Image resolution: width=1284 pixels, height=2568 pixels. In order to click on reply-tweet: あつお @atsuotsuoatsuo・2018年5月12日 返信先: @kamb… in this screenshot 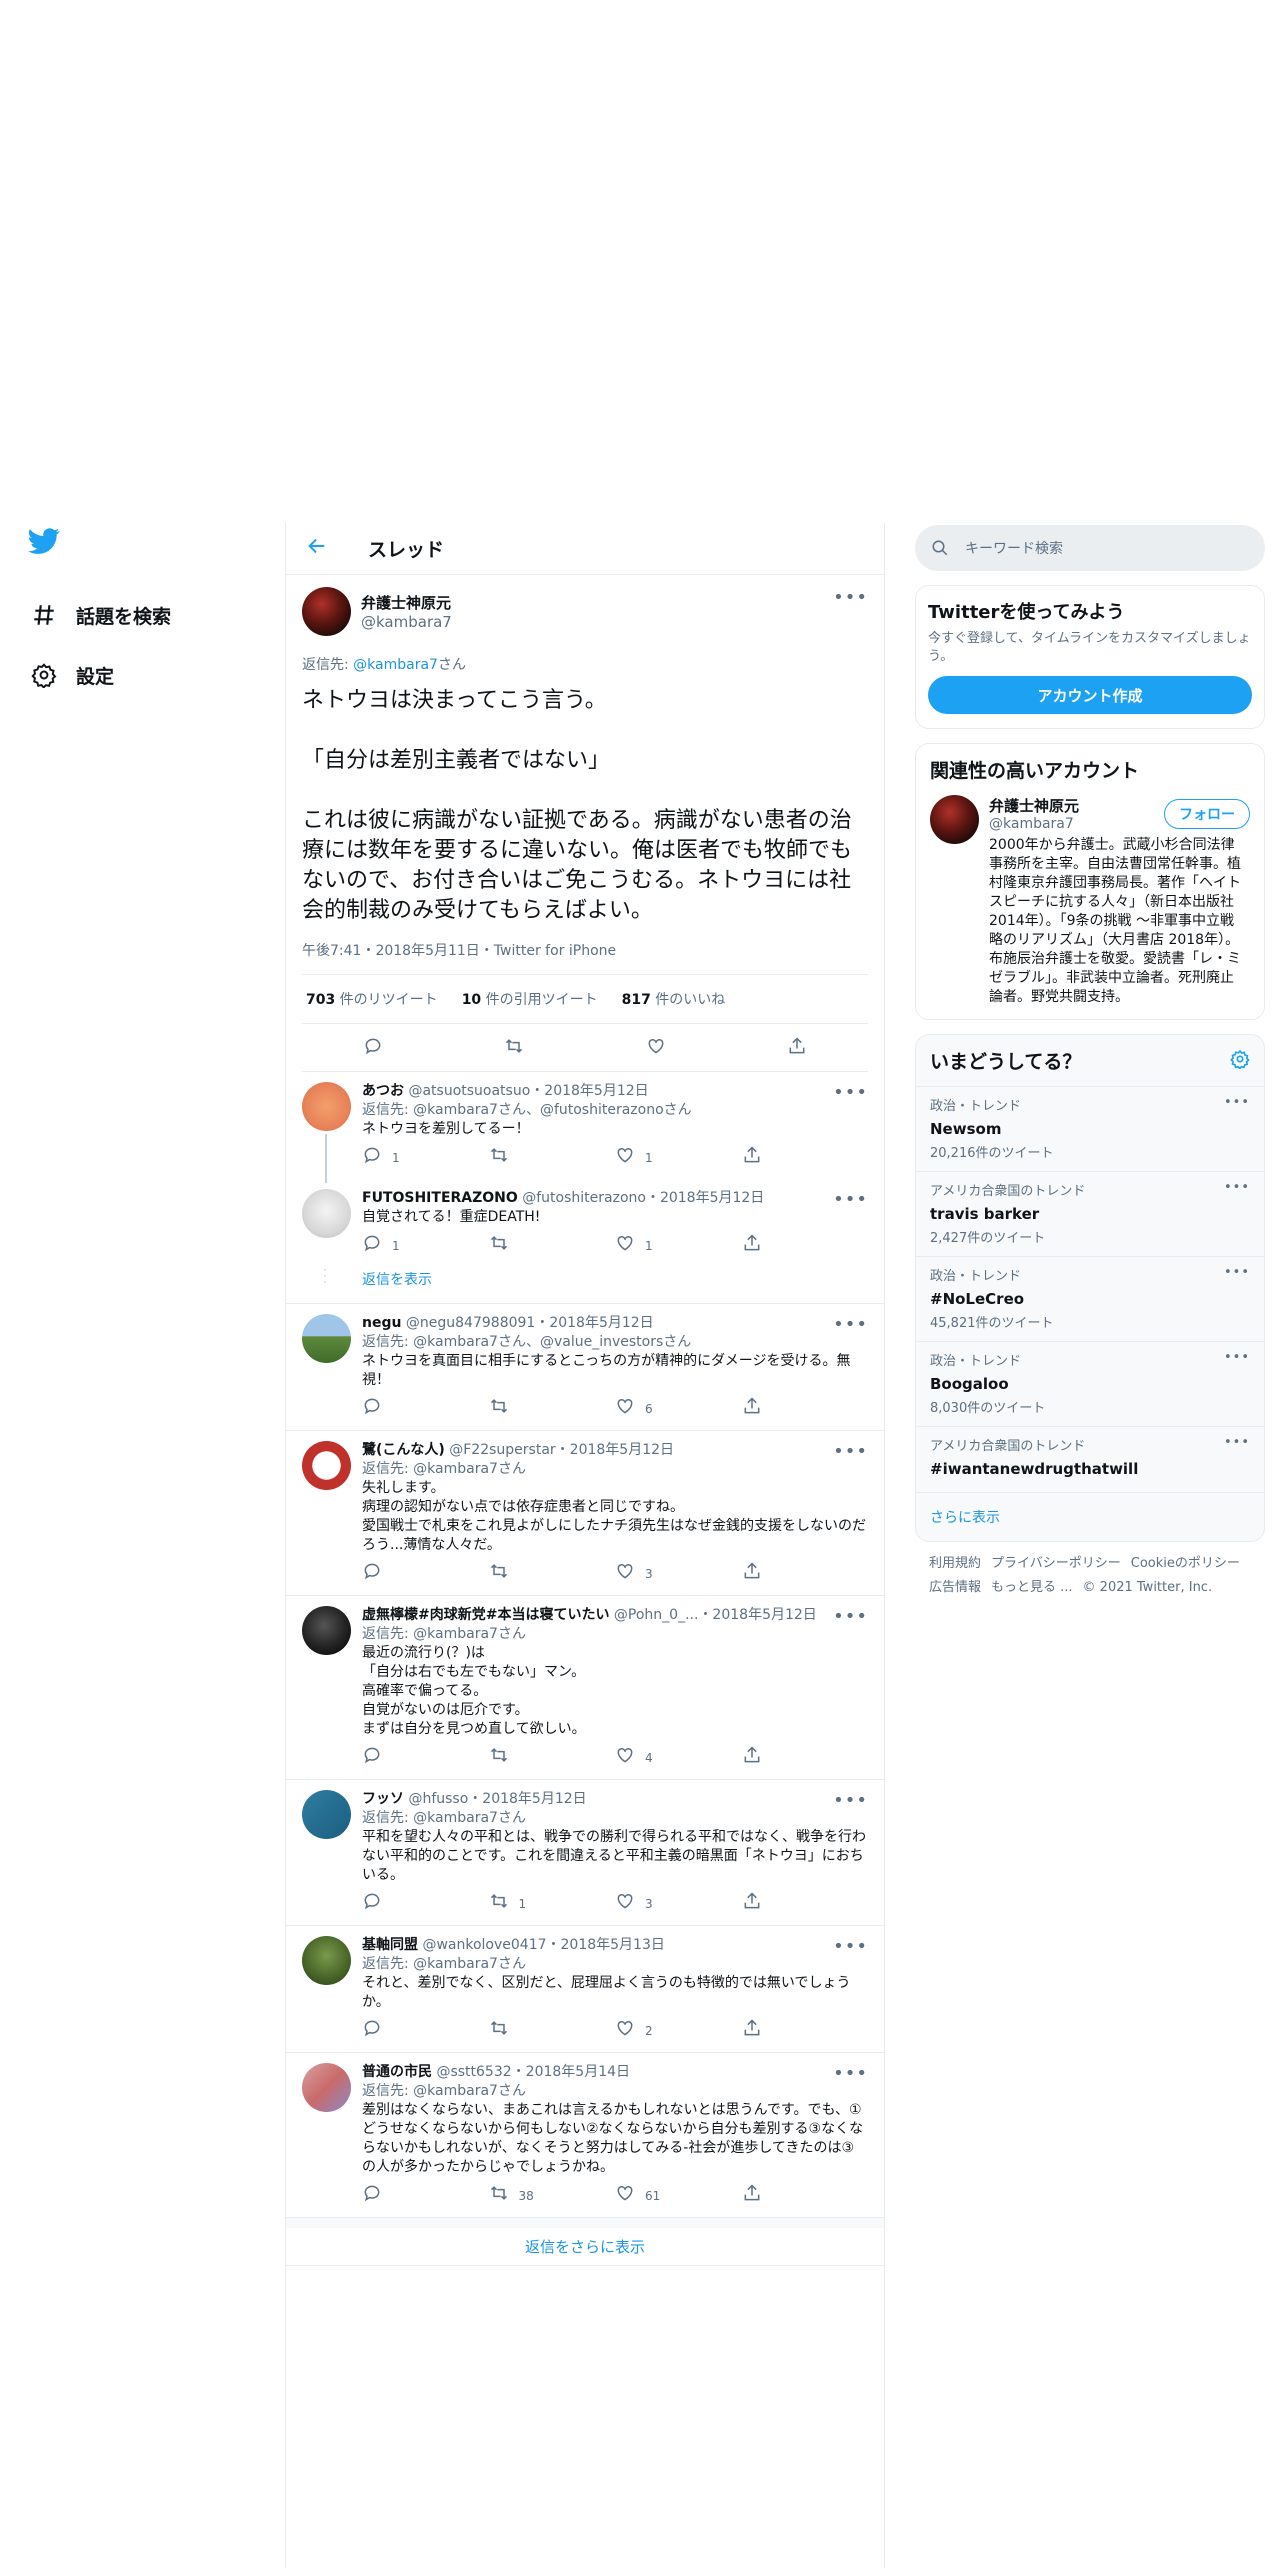, I will do `click(585, 1127)`.